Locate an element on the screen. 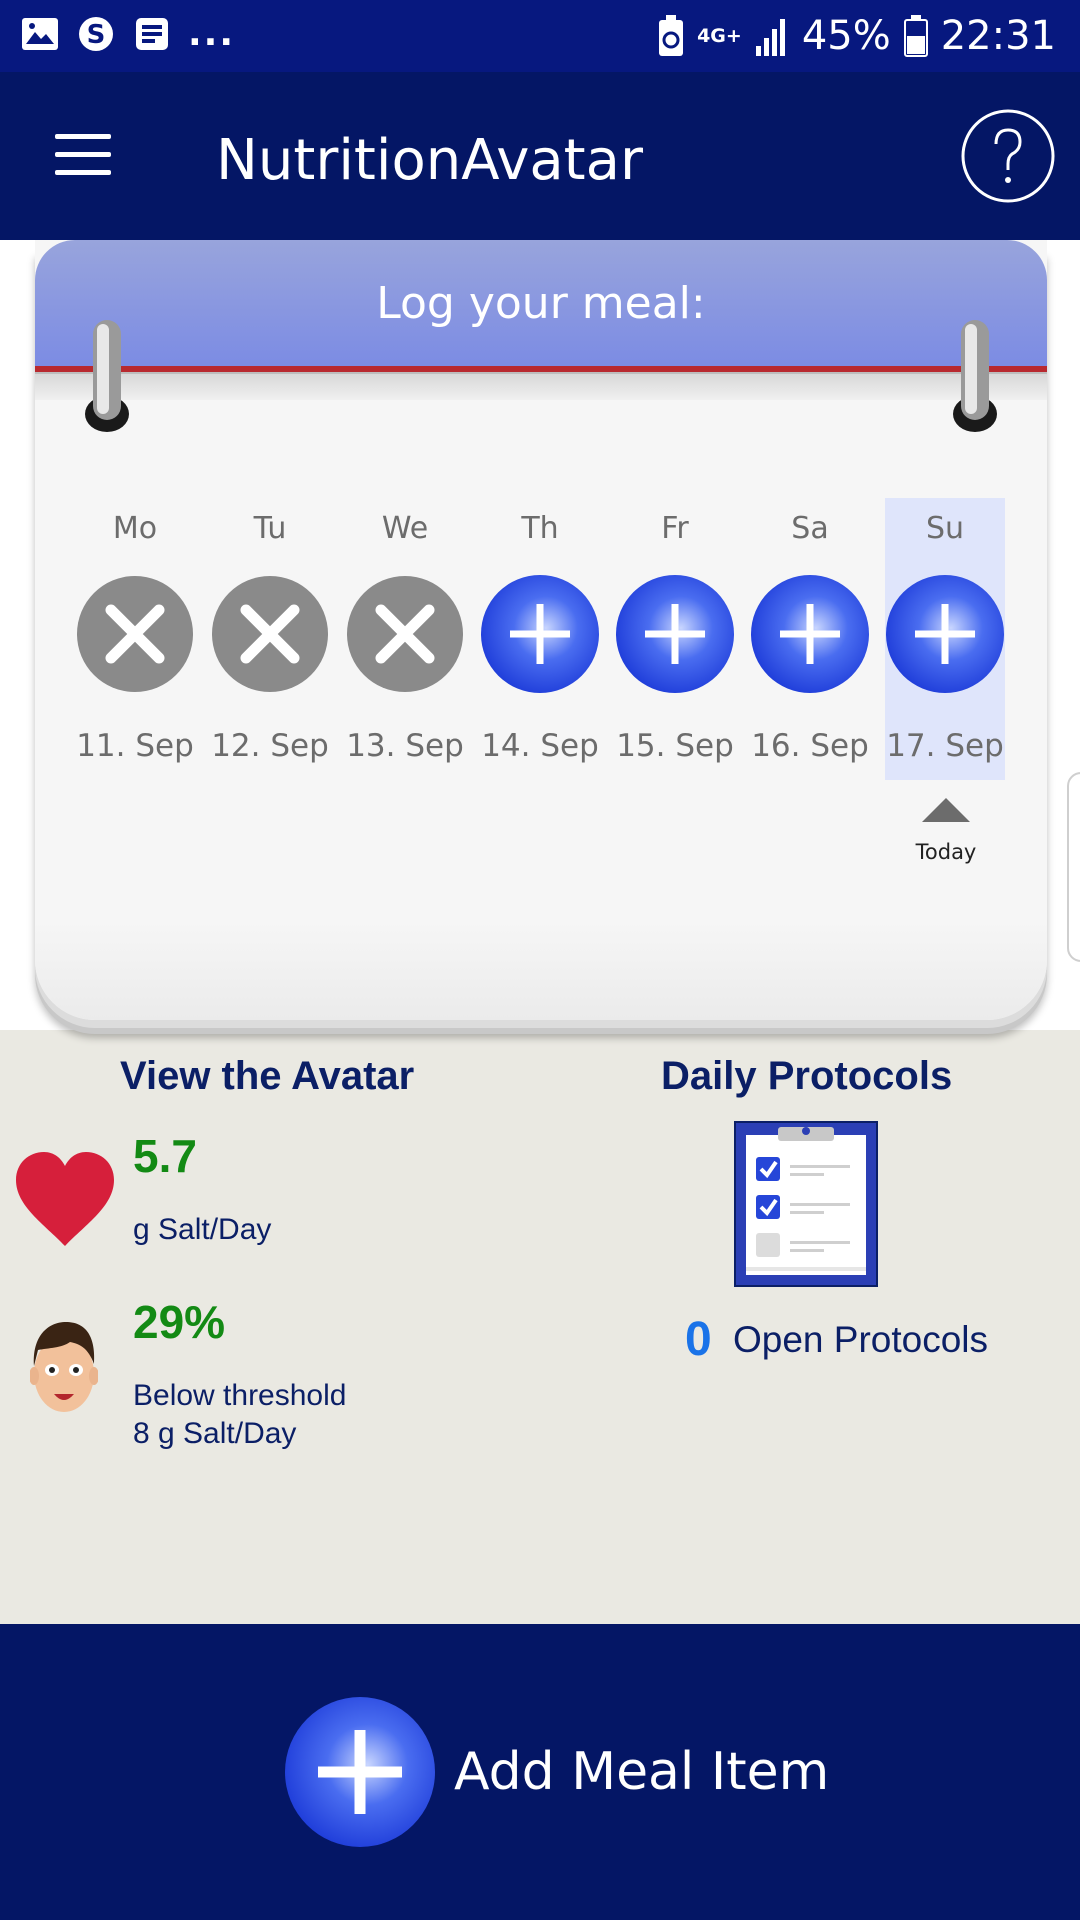 Image resolution: width=1080 pixels, height=1920 pixels. daily-protocols-title: Daily Protocols is located at coordinates (806, 1076).